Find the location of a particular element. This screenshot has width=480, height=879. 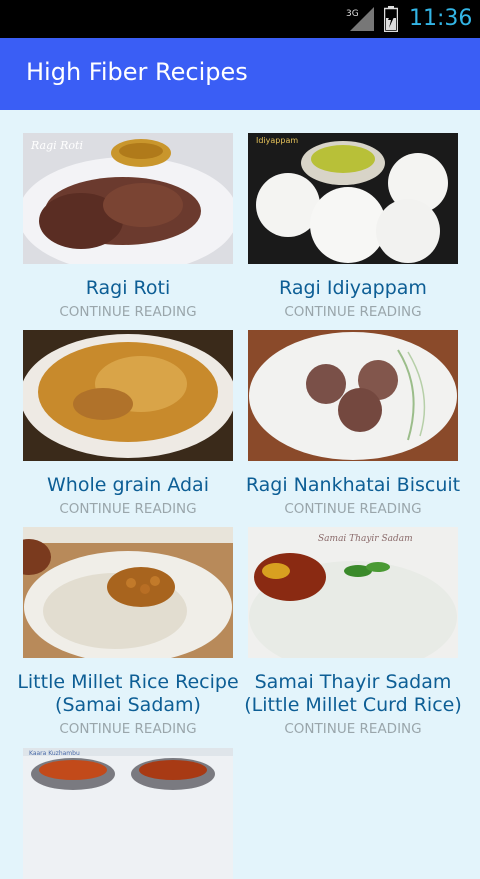

photo-caption: Idiyappam is located at coordinates (277, 140).